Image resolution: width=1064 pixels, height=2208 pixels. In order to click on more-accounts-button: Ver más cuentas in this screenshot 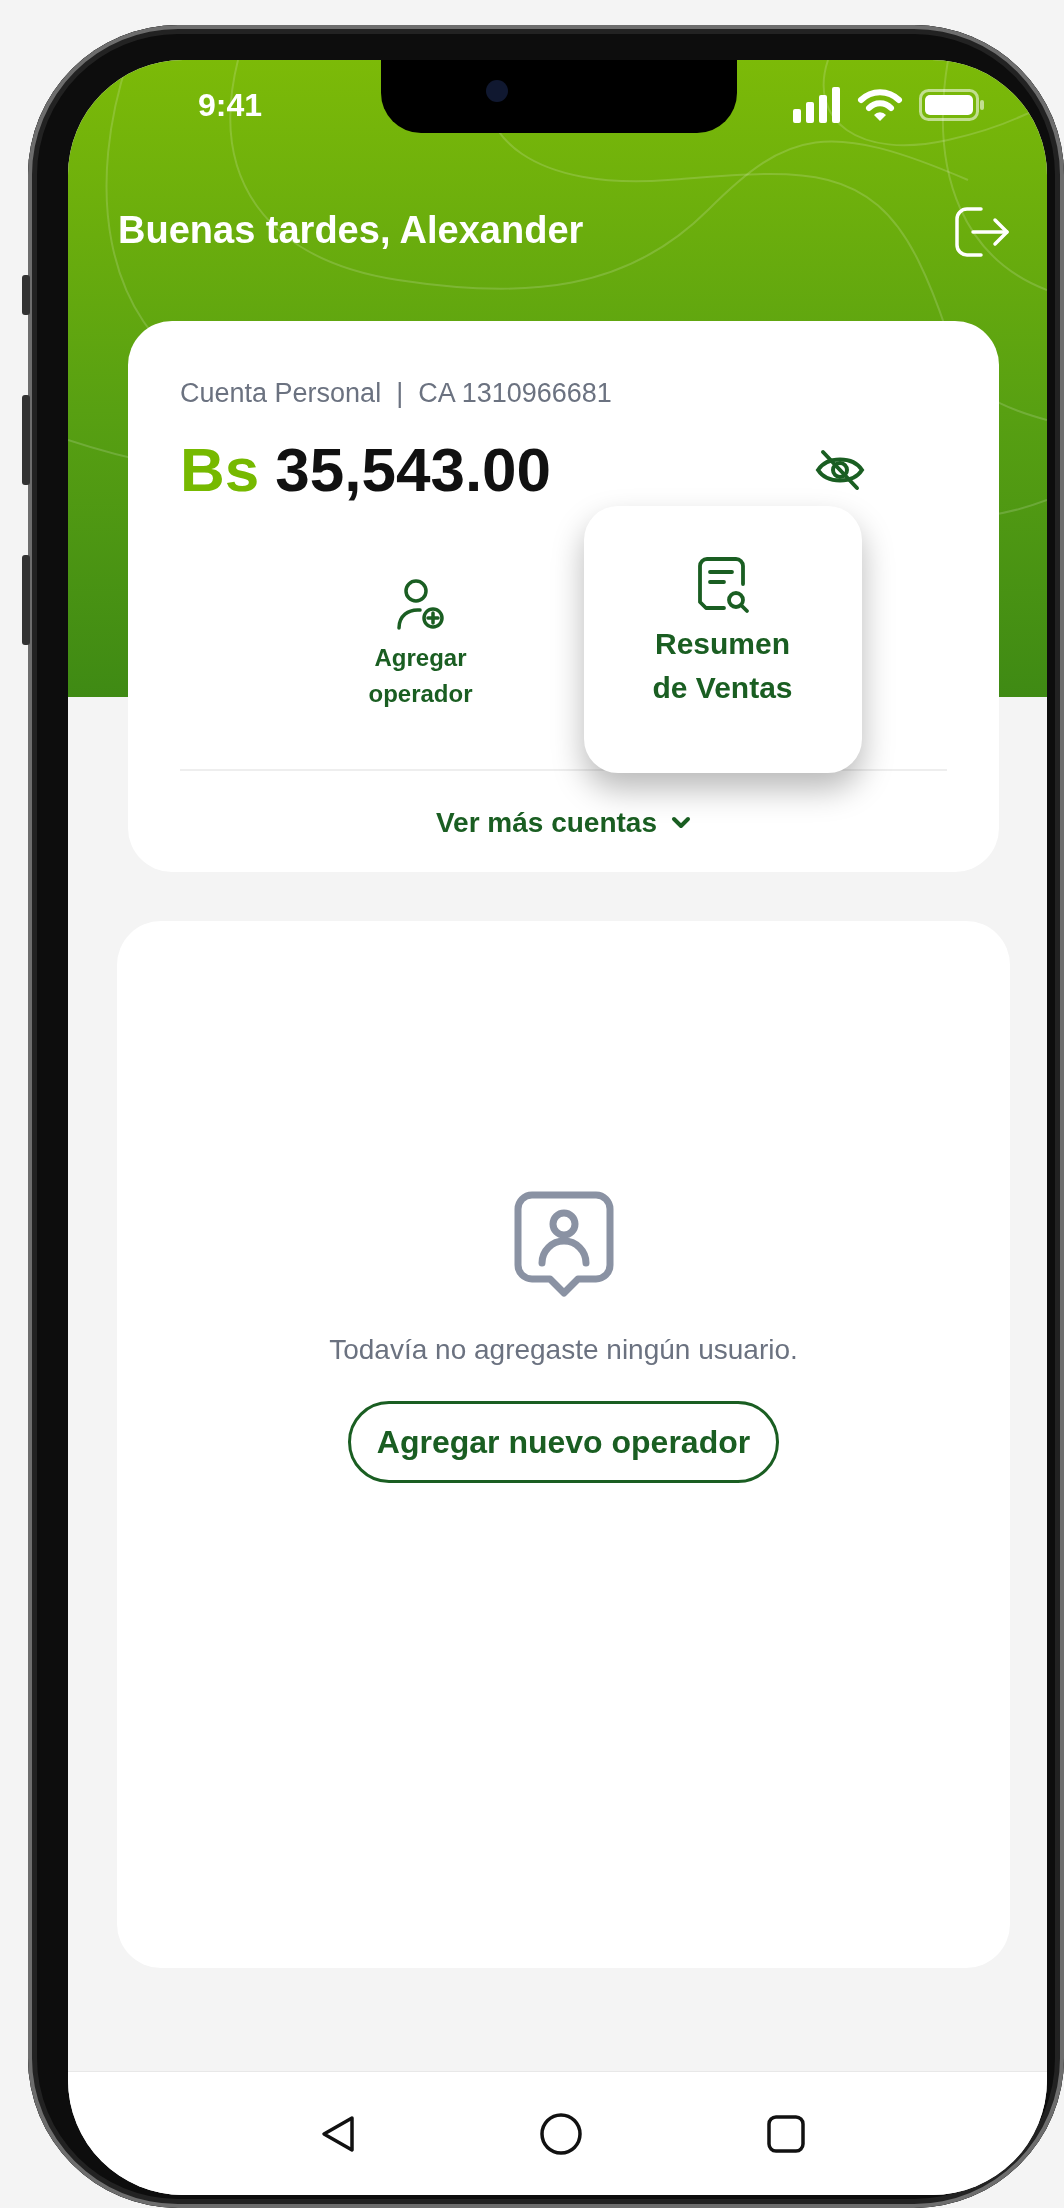, I will do `click(563, 823)`.